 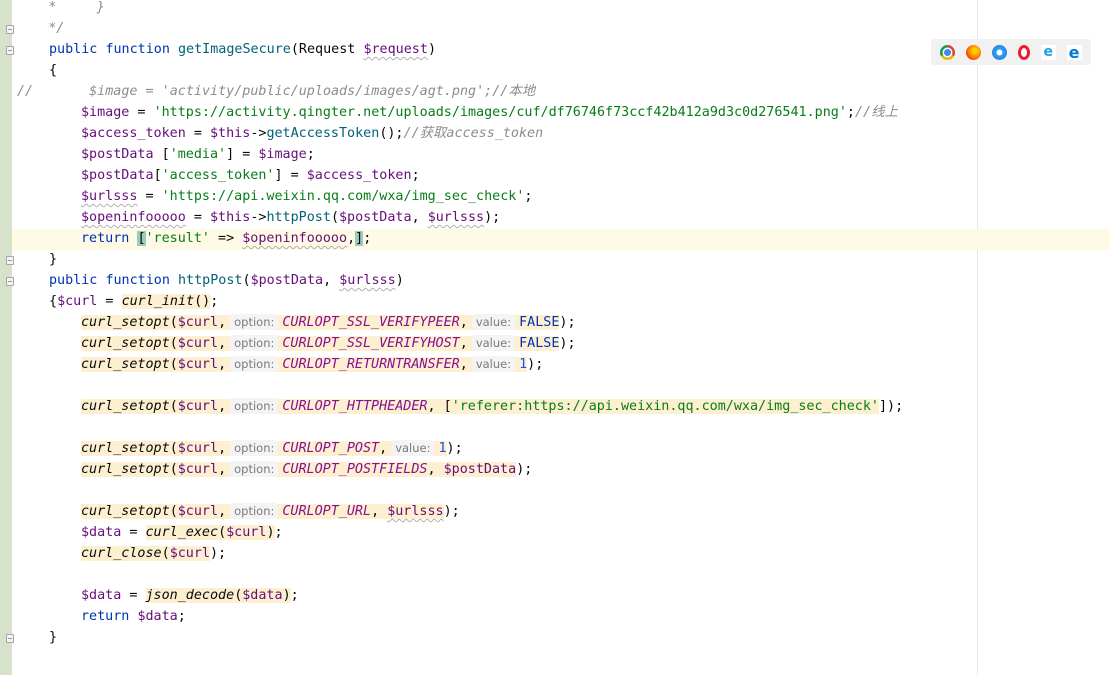 I want to click on edge-icon: e, so click(x=1074, y=52).